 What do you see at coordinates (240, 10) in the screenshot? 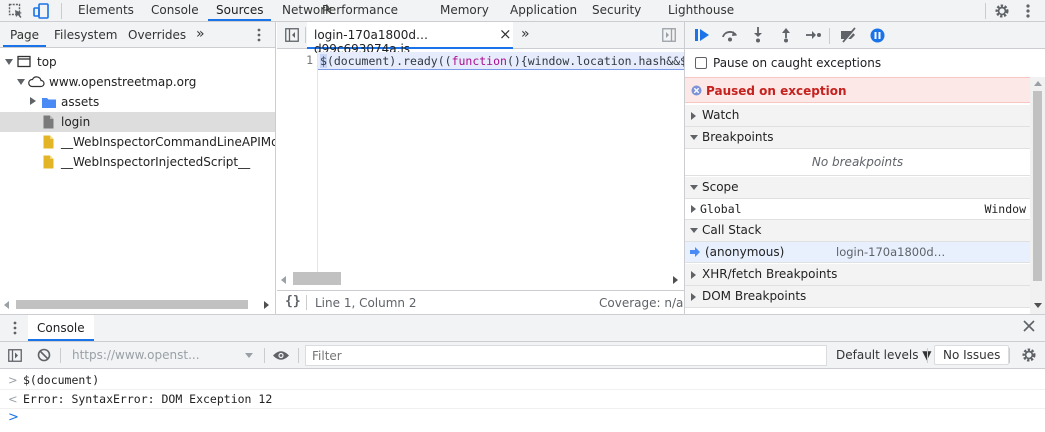
I see `tab-sources: Sources` at bounding box center [240, 10].